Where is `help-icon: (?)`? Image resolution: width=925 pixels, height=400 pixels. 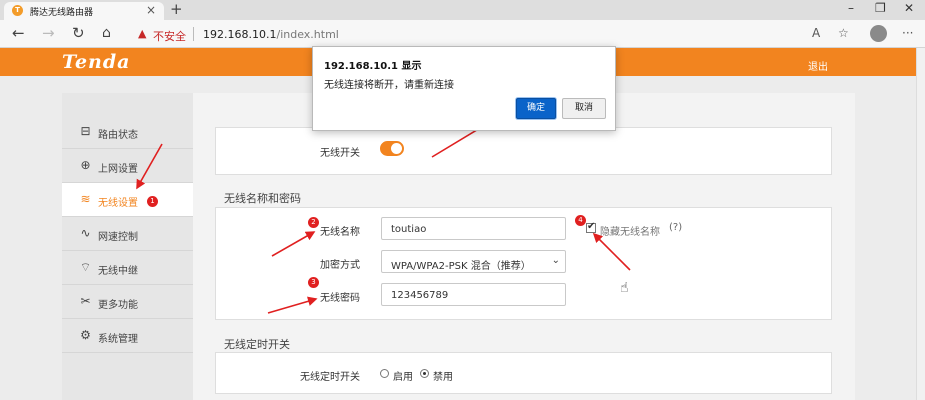
help-icon: (?) is located at coordinates (675, 227).